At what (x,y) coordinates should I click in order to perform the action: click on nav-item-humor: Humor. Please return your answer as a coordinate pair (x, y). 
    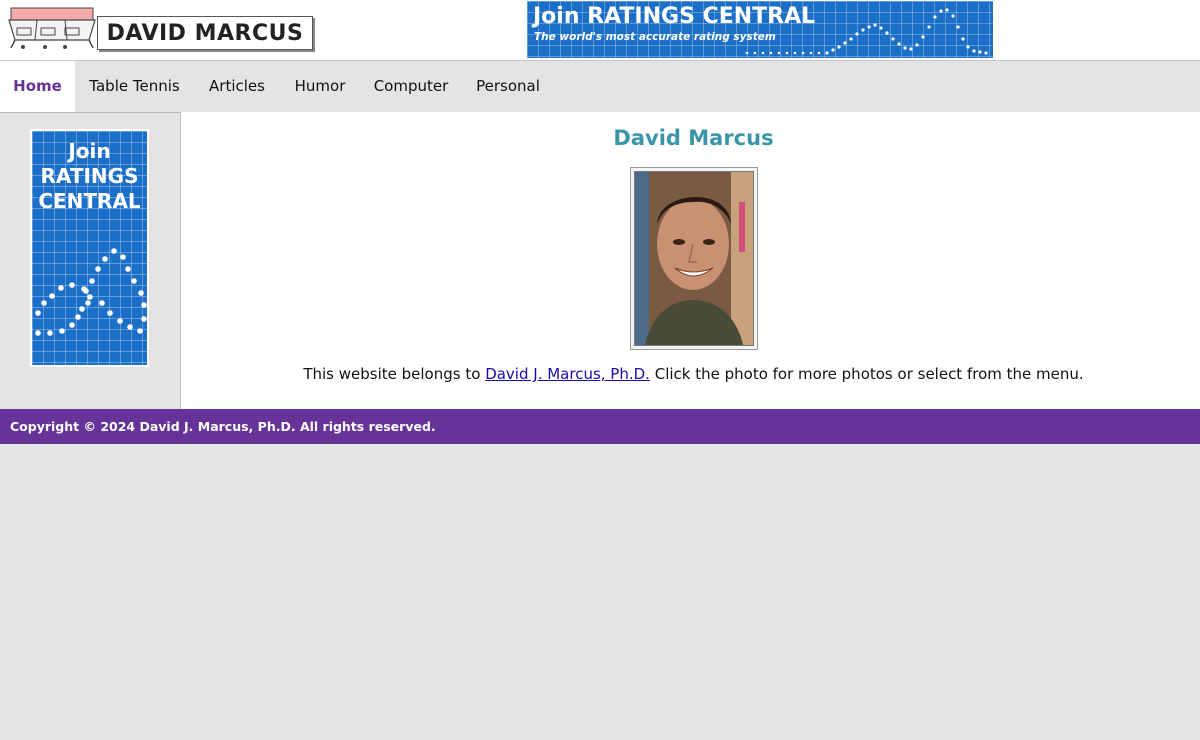
    Looking at the image, I should click on (320, 86).